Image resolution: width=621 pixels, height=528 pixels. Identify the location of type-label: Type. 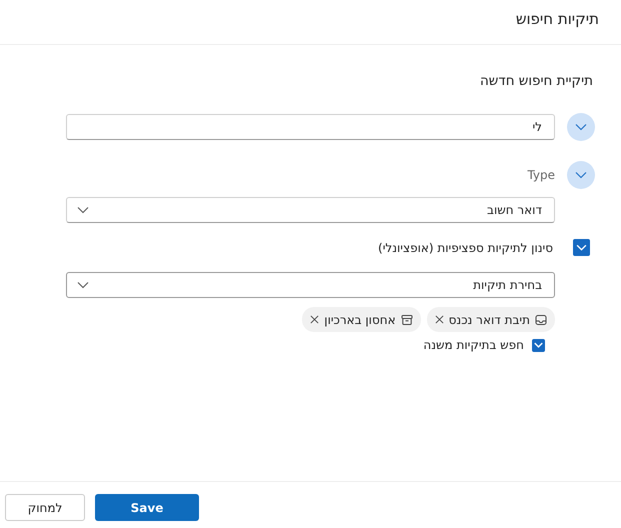
(541, 175).